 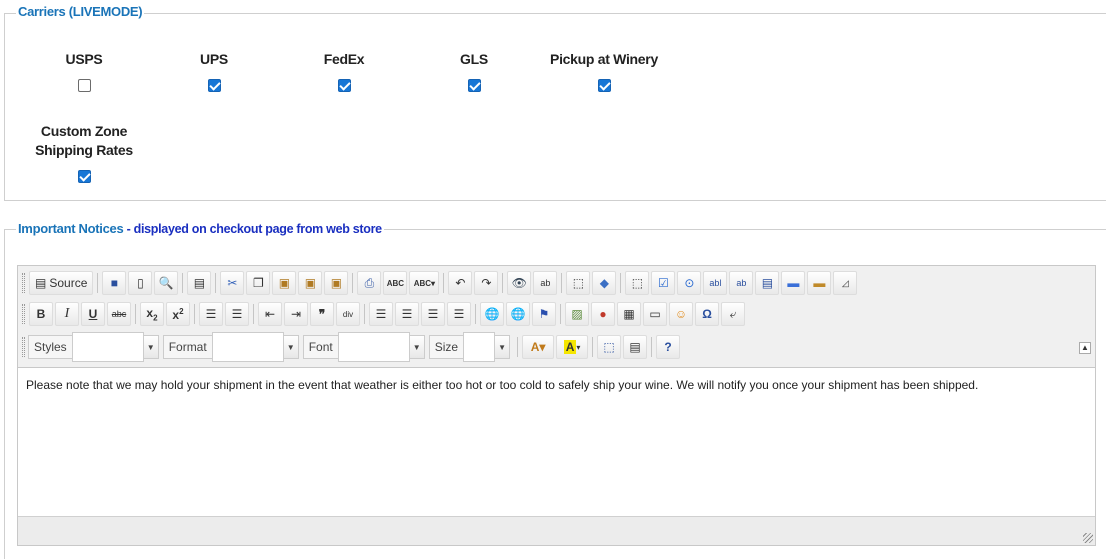 What do you see at coordinates (232, 283) in the screenshot?
I see `cut-button: ✂` at bounding box center [232, 283].